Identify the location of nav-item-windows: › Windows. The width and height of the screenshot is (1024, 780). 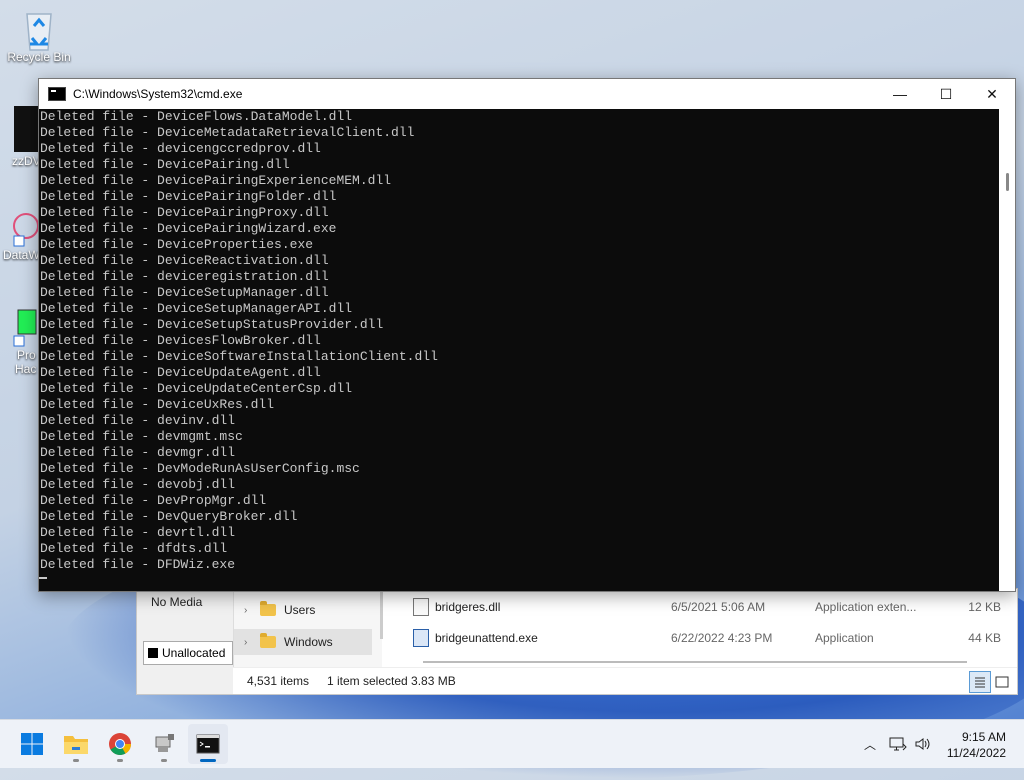
(303, 642).